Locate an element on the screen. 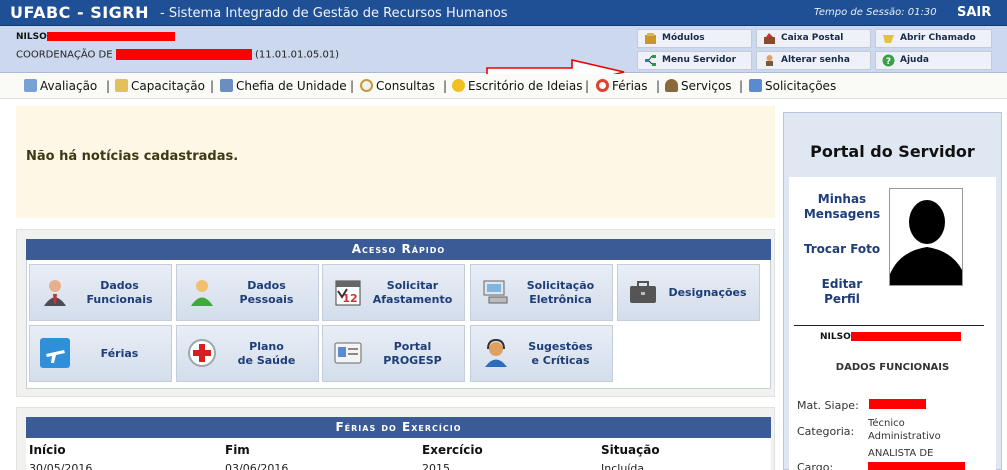  logout-link: SAIR is located at coordinates (974, 12).